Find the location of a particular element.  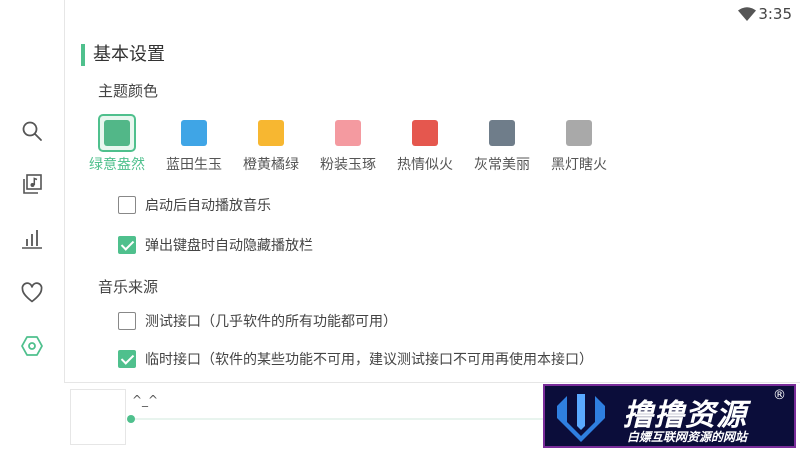

watermark-subtitle: 白嫖互联网资源的网站 is located at coordinates (687, 437).